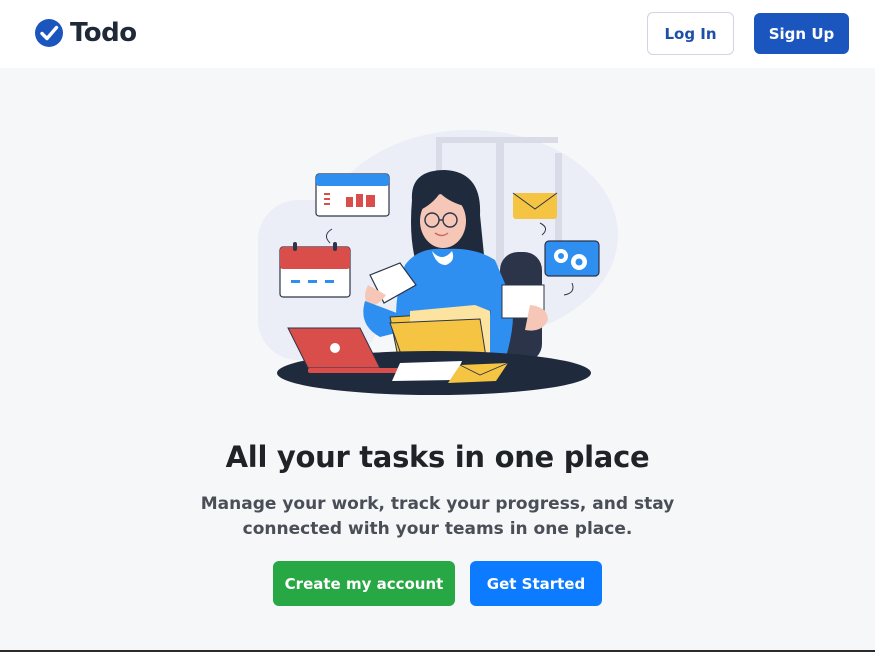 This screenshot has height=652, width=875. Describe the element at coordinates (801, 33) in the screenshot. I see `signup-button: Sign Up` at that location.